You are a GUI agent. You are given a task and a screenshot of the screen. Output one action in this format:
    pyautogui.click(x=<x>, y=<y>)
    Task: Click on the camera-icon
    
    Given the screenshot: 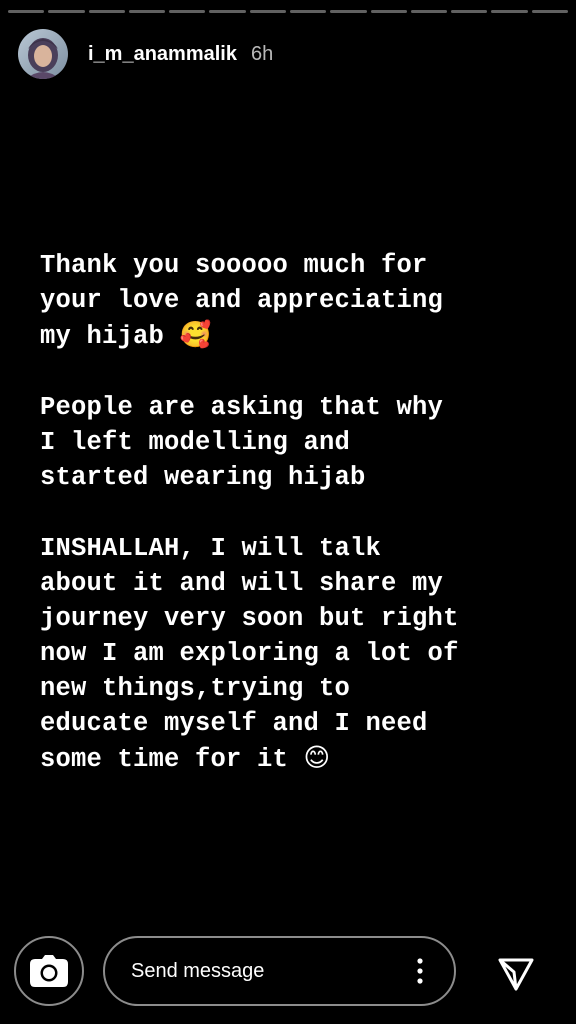 What is the action you would take?
    pyautogui.click(x=49, y=971)
    